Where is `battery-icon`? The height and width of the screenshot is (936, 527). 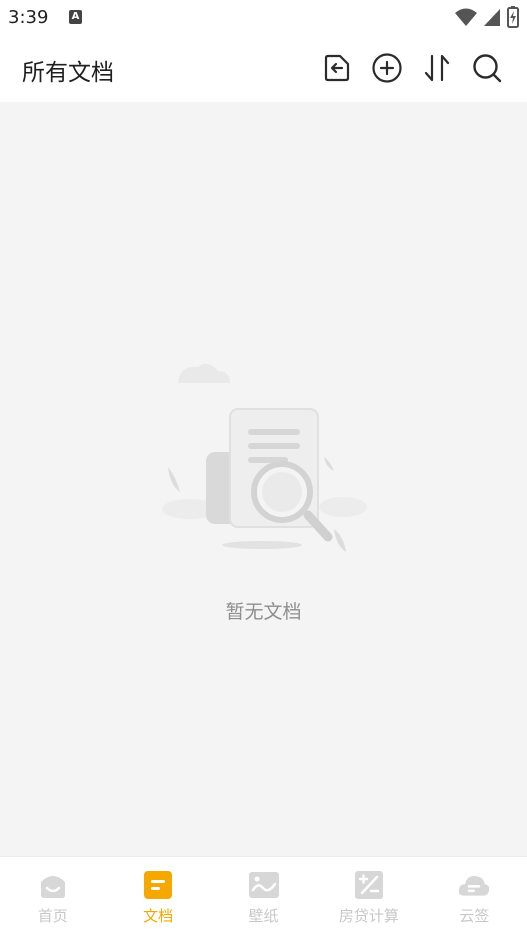
battery-icon is located at coordinates (513, 17).